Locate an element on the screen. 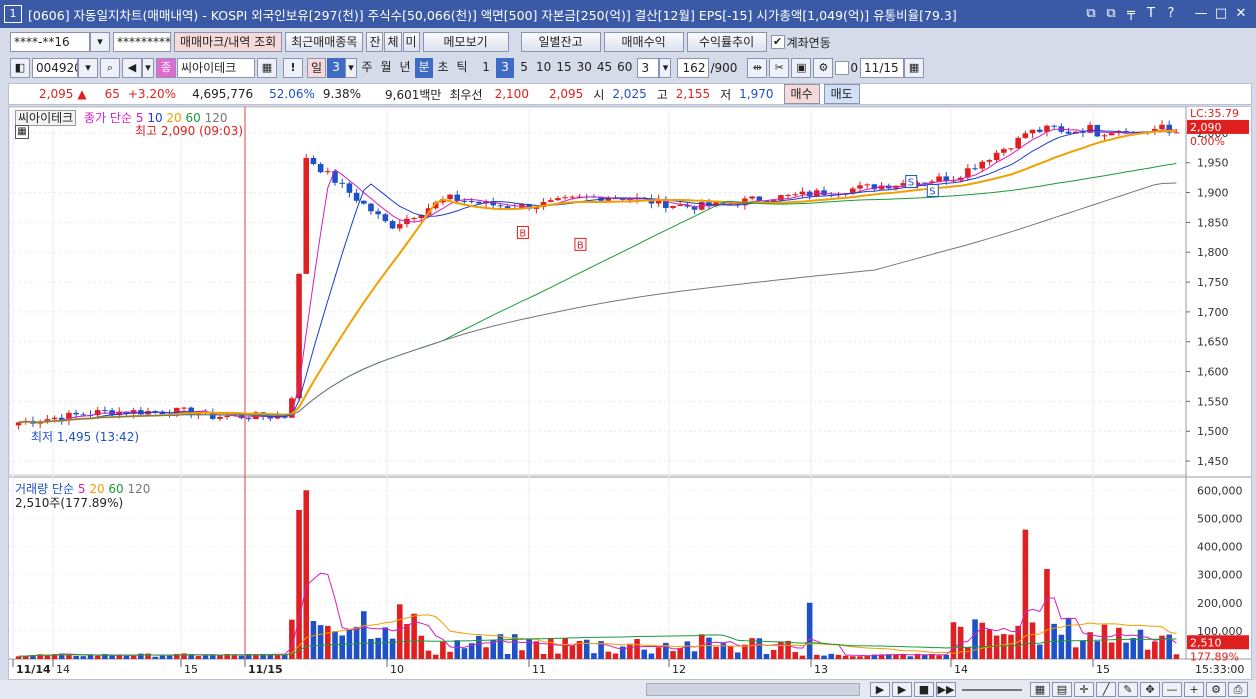 The image size is (1256, 699). zero-label: 0 is located at coordinates (854, 68).